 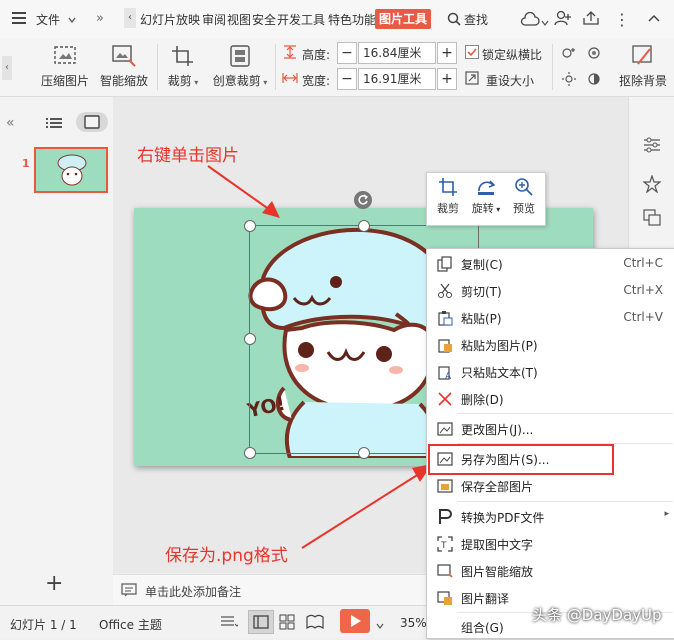 What do you see at coordinates (54, 124) in the screenshot?
I see `outline-view-icon` at bounding box center [54, 124].